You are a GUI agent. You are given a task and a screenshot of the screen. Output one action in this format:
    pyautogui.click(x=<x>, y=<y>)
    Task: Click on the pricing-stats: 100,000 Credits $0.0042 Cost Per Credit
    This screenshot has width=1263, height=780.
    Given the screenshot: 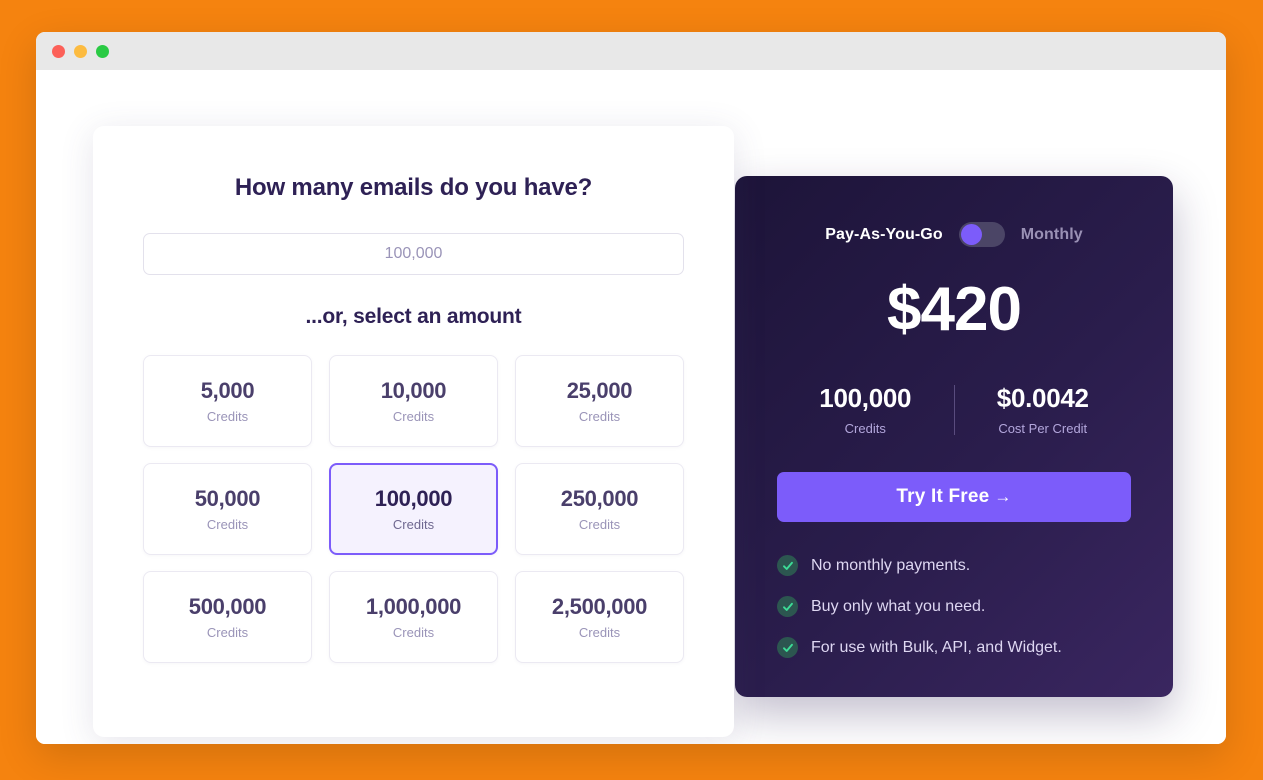 What is the action you would take?
    pyautogui.click(x=954, y=409)
    